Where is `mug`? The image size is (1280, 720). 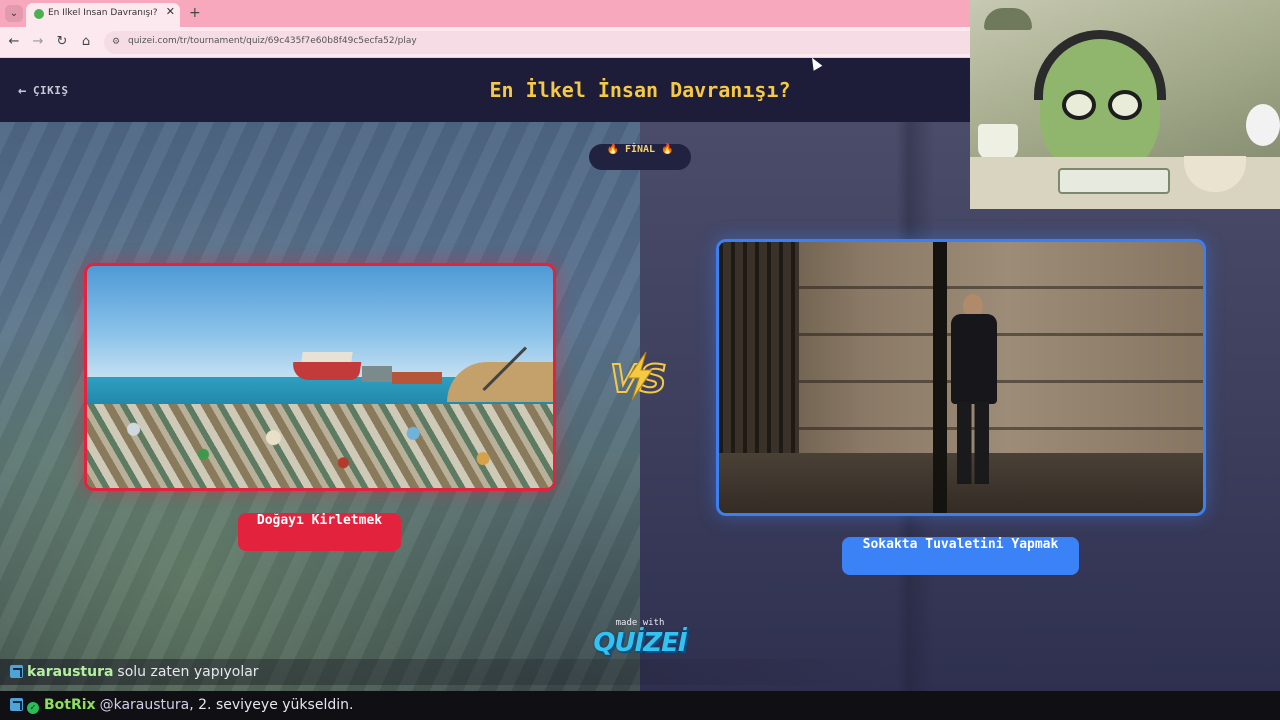 mug is located at coordinates (998, 142).